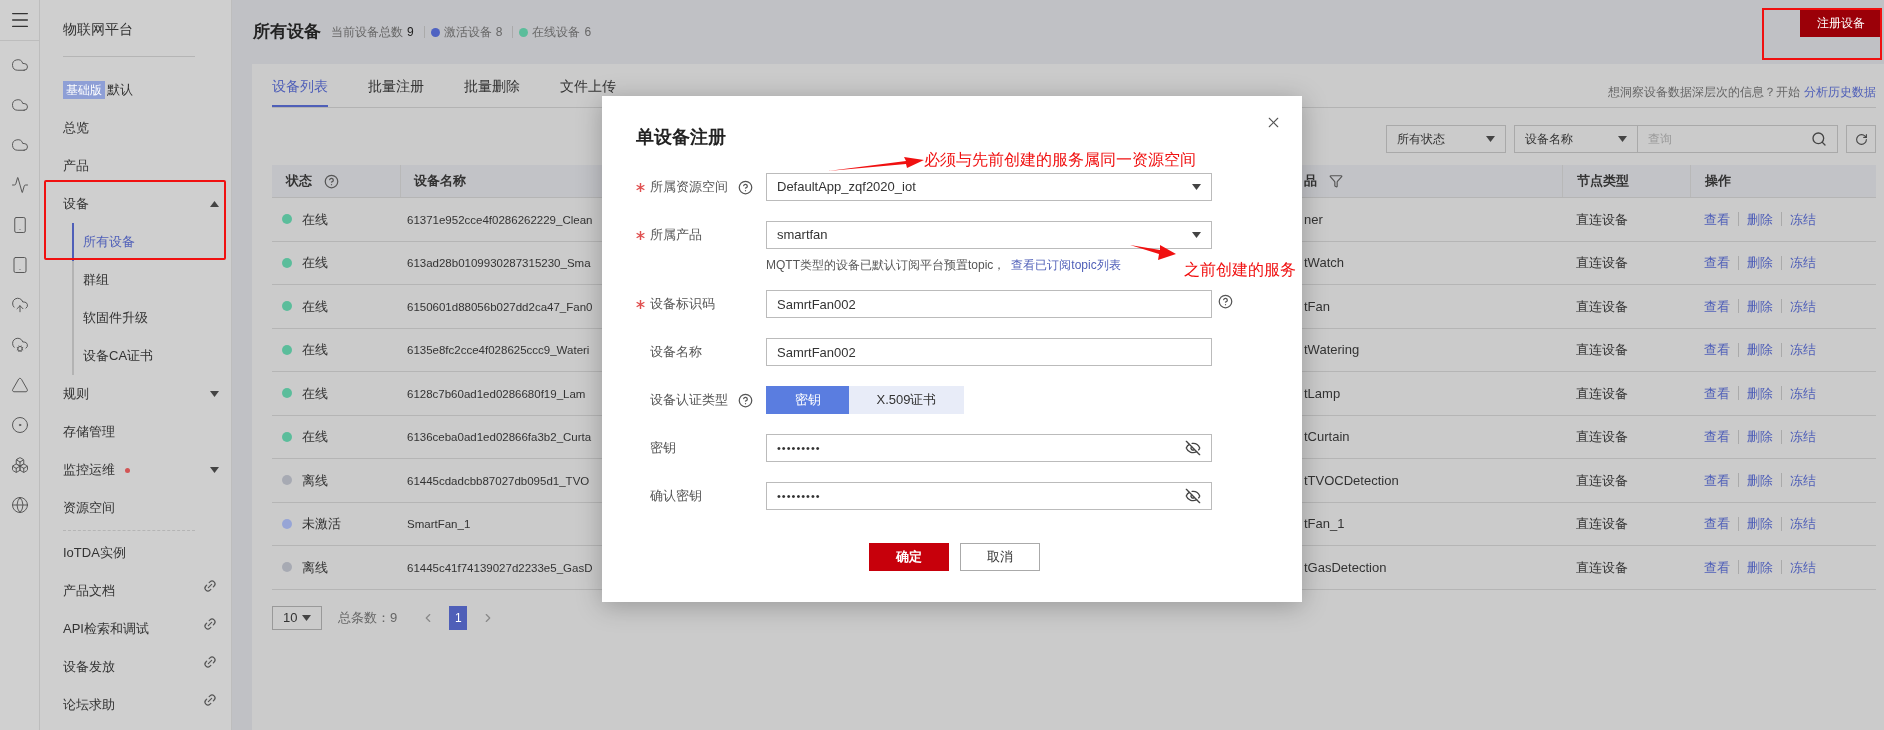 Image resolution: width=1884 pixels, height=730 pixels. Describe the element at coordinates (1704, 92) in the screenshot. I see `insight-text: 想洞察设备数据深层次的信息？开始` at that location.